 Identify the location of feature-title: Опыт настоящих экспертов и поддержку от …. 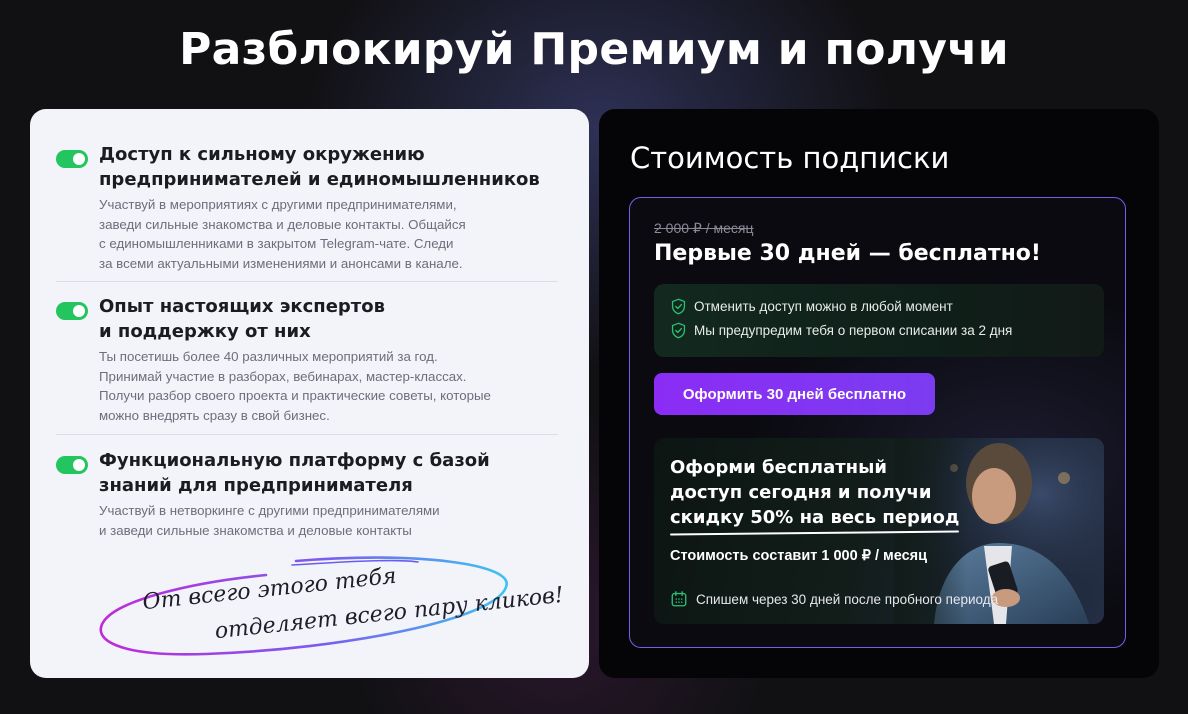
(242, 319).